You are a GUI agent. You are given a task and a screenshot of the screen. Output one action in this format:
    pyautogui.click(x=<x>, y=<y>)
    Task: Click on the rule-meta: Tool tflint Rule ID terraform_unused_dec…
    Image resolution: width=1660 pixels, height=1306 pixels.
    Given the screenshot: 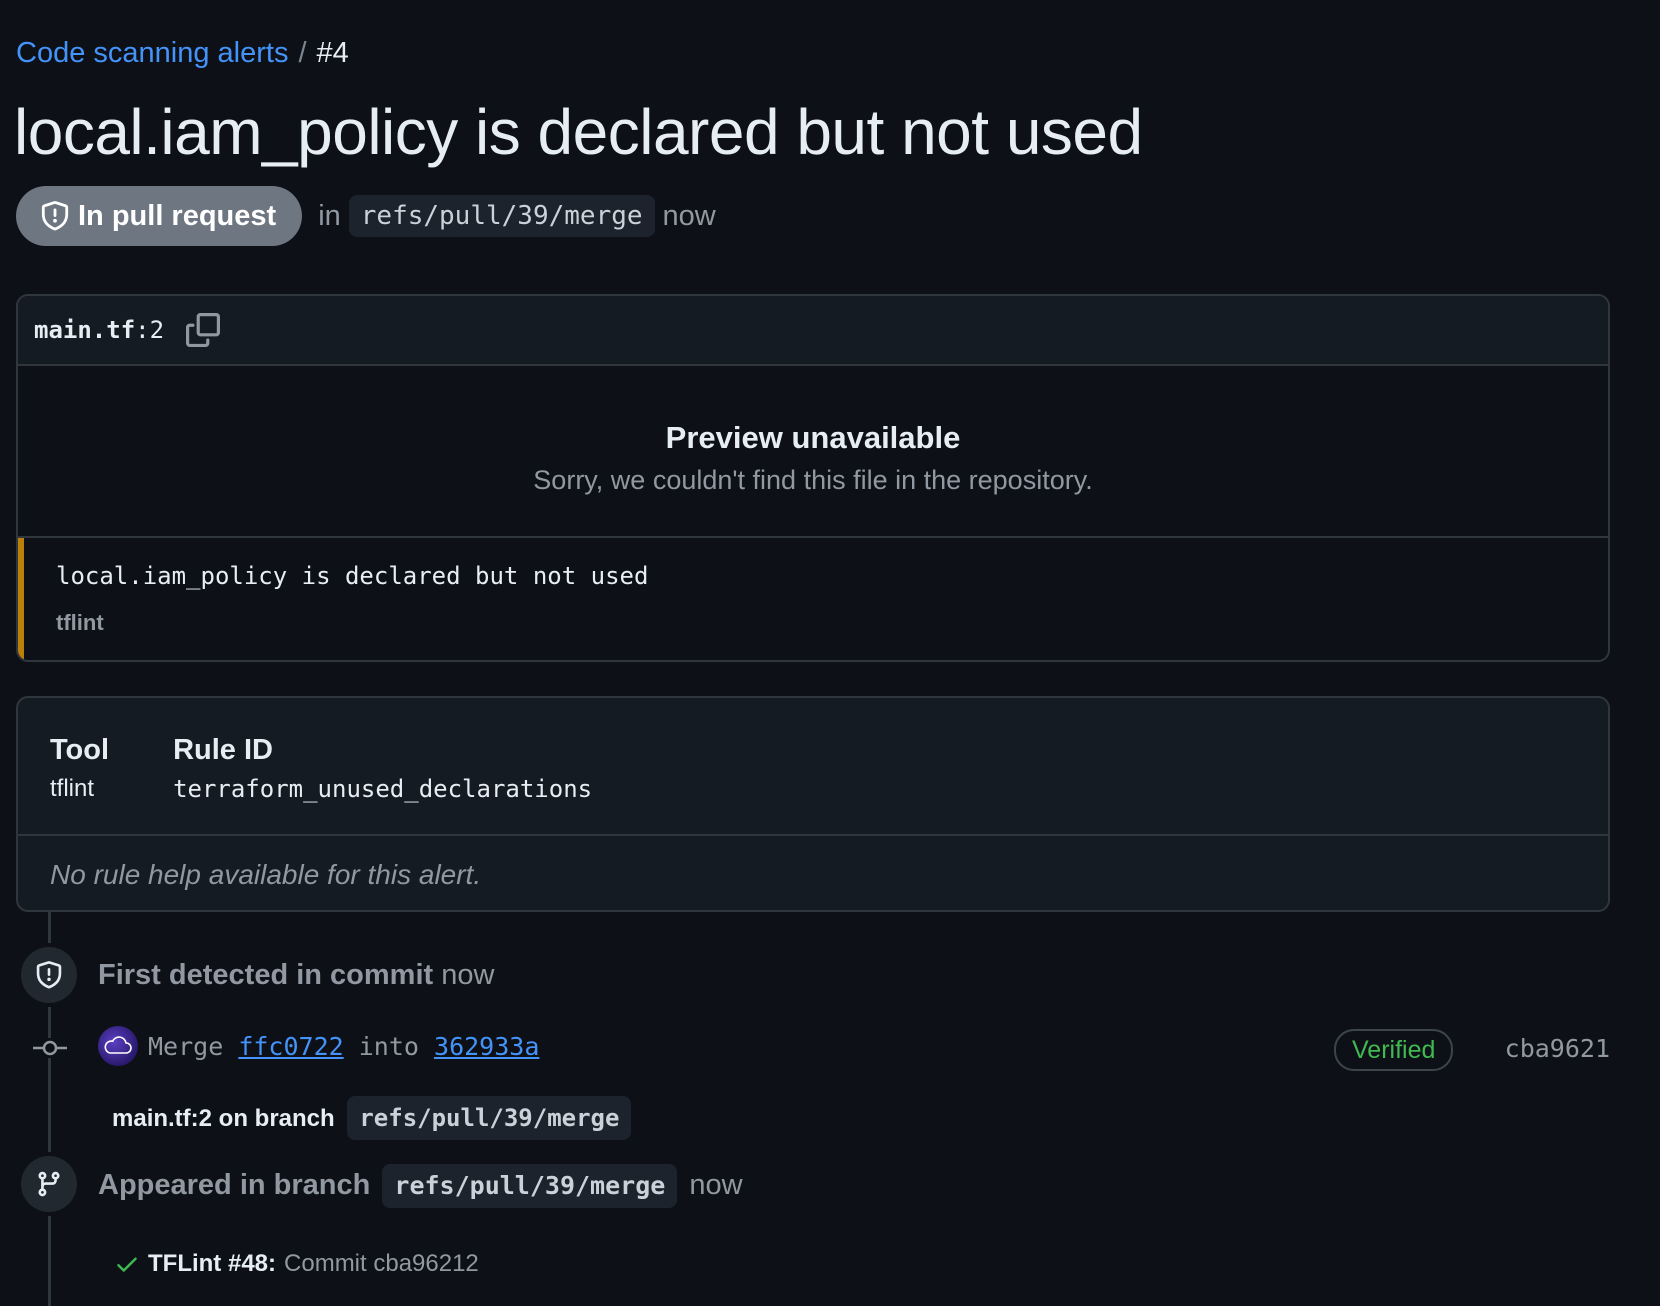 What is the action you would take?
    pyautogui.click(x=813, y=767)
    